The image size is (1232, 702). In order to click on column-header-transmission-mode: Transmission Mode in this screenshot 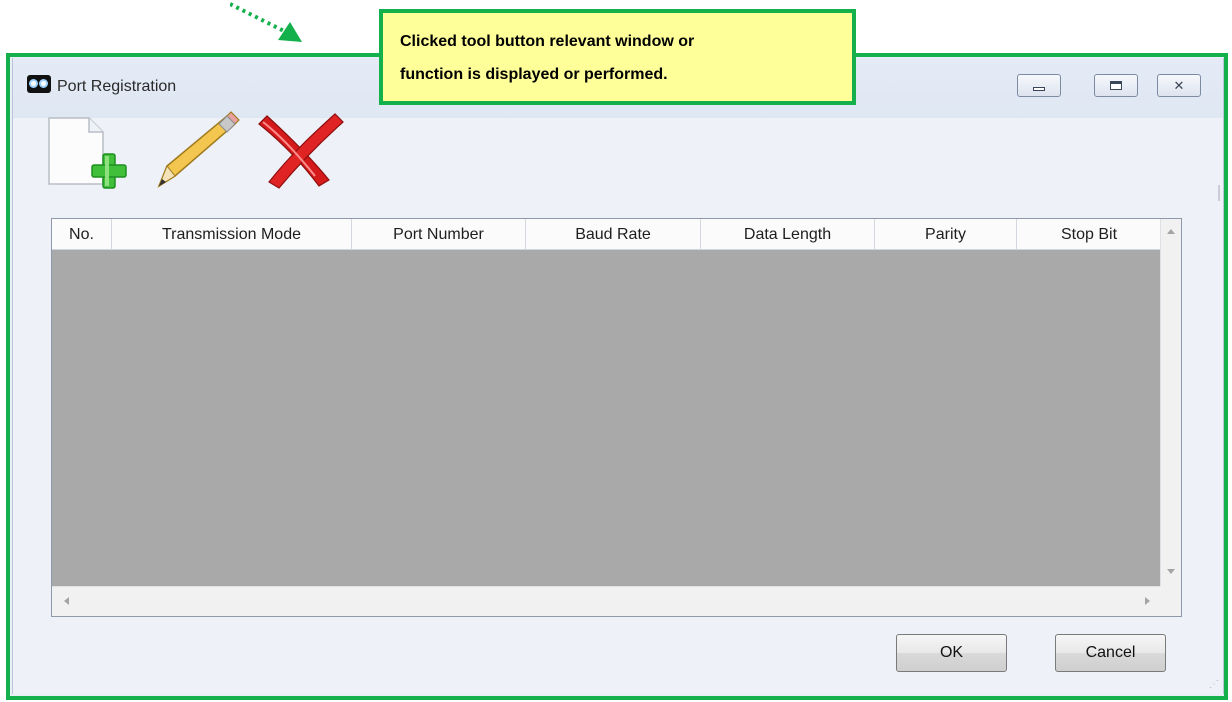, I will do `click(232, 234)`.